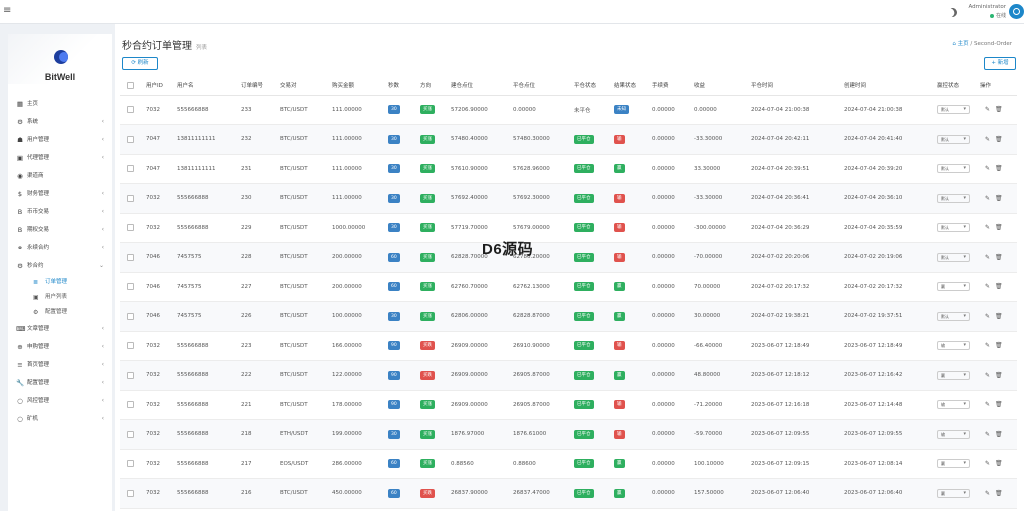  Describe the element at coordinates (38, 230) in the screenshot. I see `sidebar-item-label: 期权交易` at that location.